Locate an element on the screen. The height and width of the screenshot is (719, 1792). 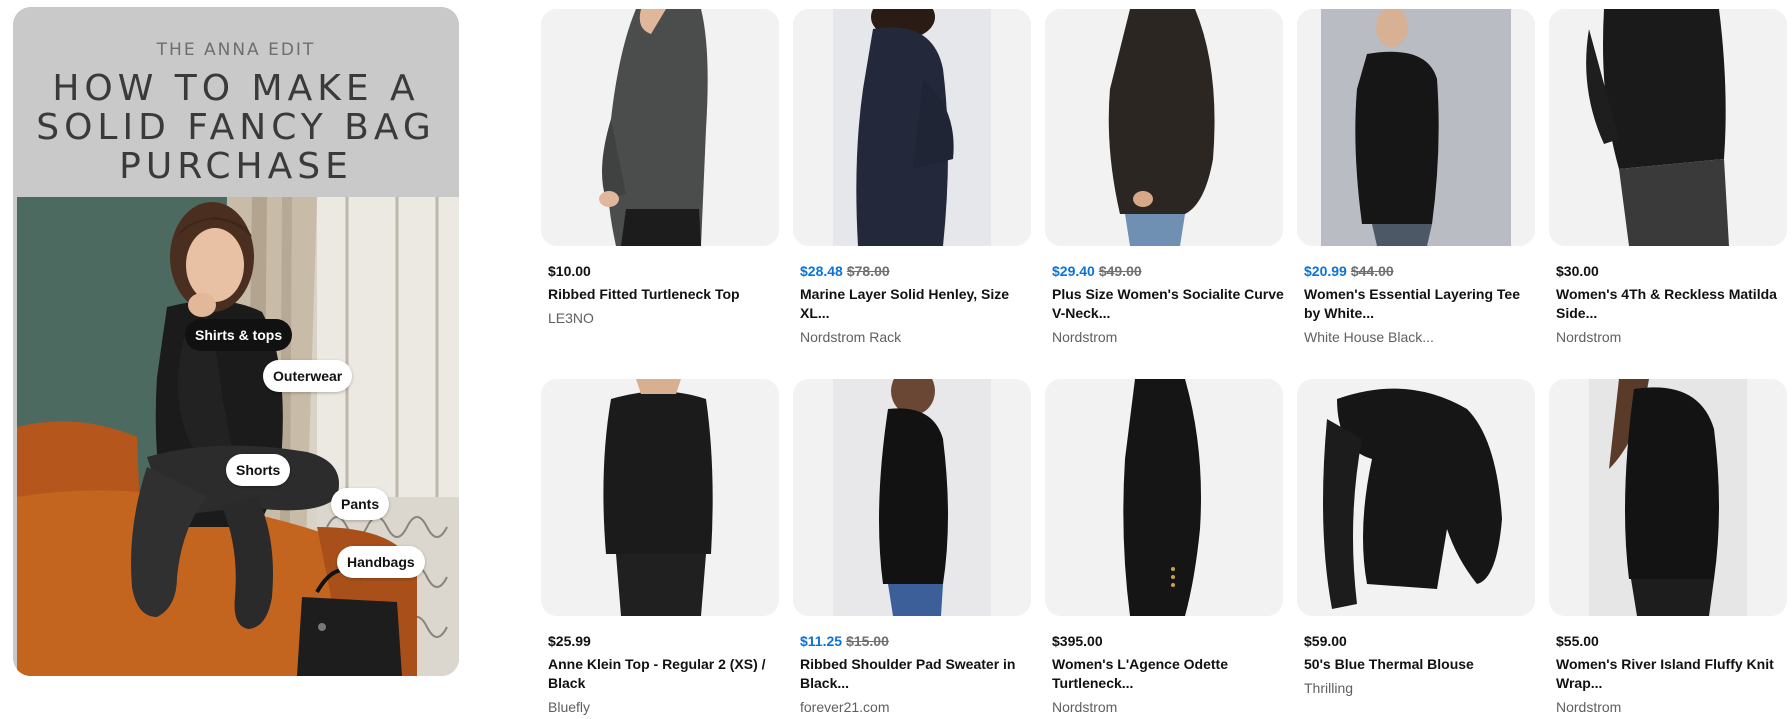
tag-shorts: Shorts is located at coordinates (258, 470).